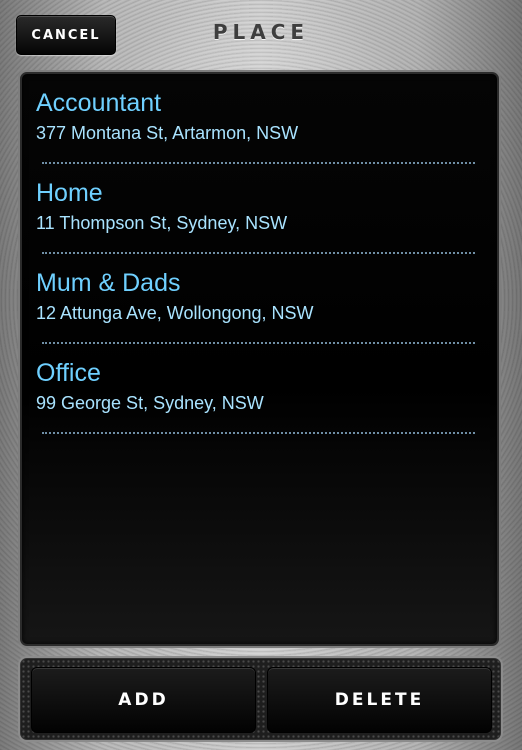  Describe the element at coordinates (143, 700) in the screenshot. I see `add-button: ADD` at that location.